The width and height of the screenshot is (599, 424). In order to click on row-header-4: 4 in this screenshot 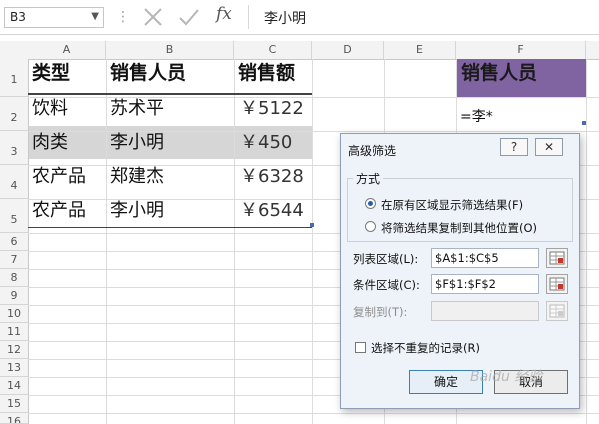, I will do `click(14, 182)`.